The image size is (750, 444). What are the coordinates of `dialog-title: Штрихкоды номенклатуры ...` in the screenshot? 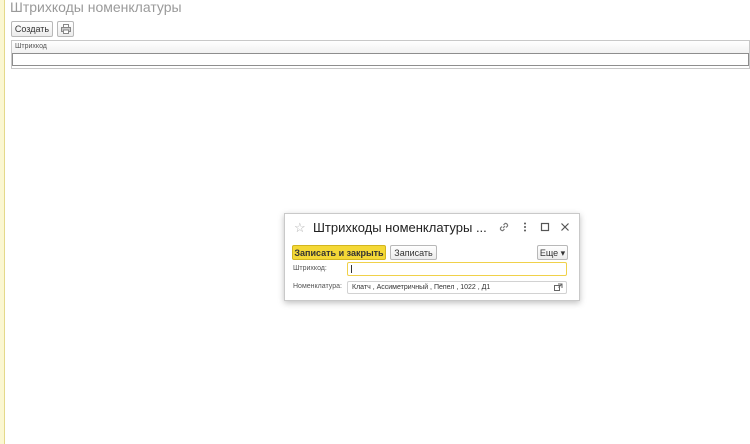 It's located at (400, 227).